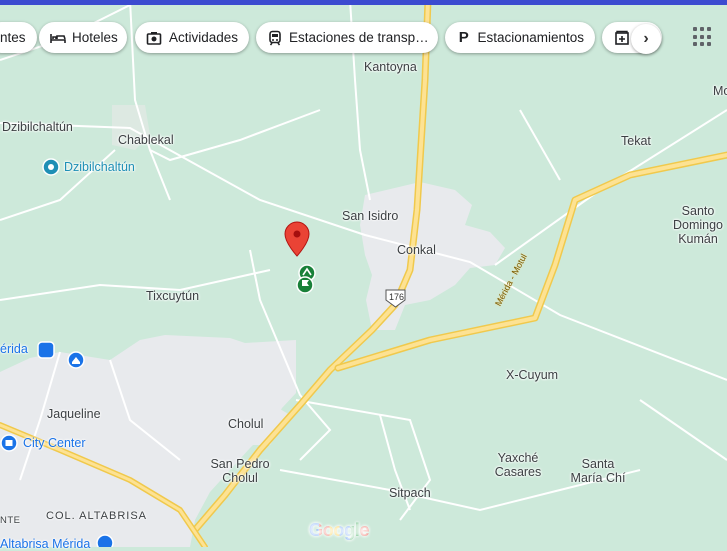 This screenshot has width=727, height=551. Describe the element at coordinates (695, 29) in the screenshot. I see `apps-grid-icon` at that location.